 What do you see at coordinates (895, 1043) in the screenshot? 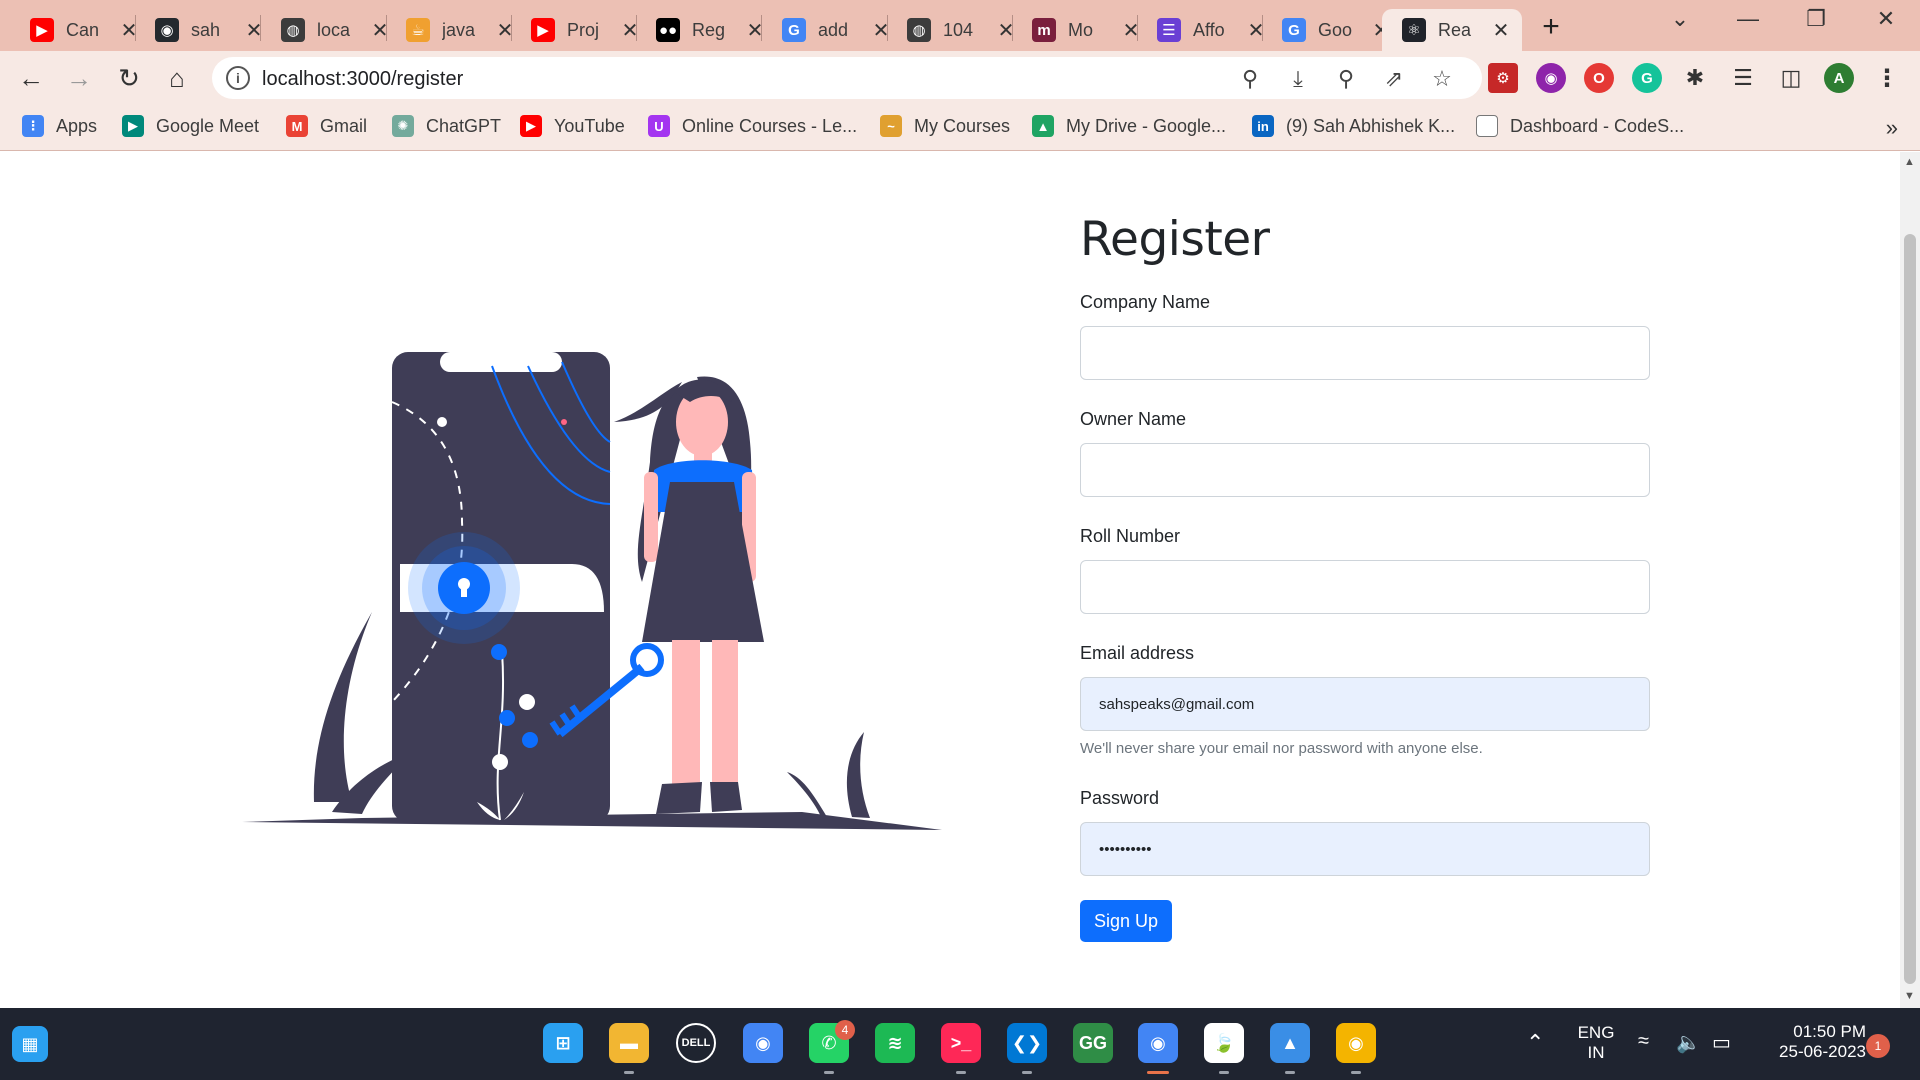
I see `spotify-taskbar-icon: ≋` at bounding box center [895, 1043].